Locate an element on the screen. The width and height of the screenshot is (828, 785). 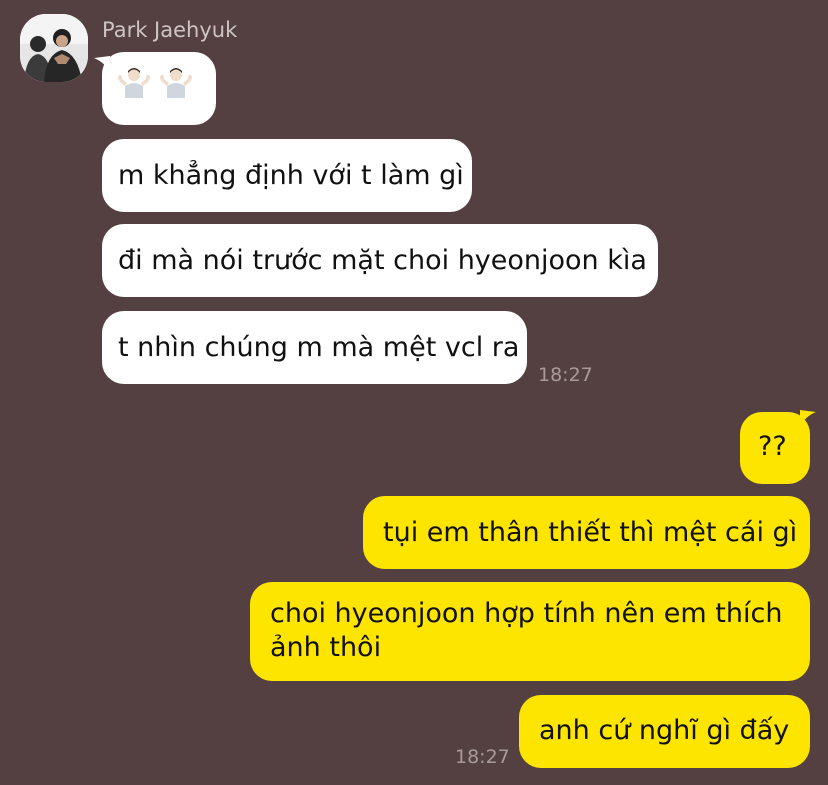
outgoing-message: anh cứ nghĩ gì đấy is located at coordinates (664, 731).